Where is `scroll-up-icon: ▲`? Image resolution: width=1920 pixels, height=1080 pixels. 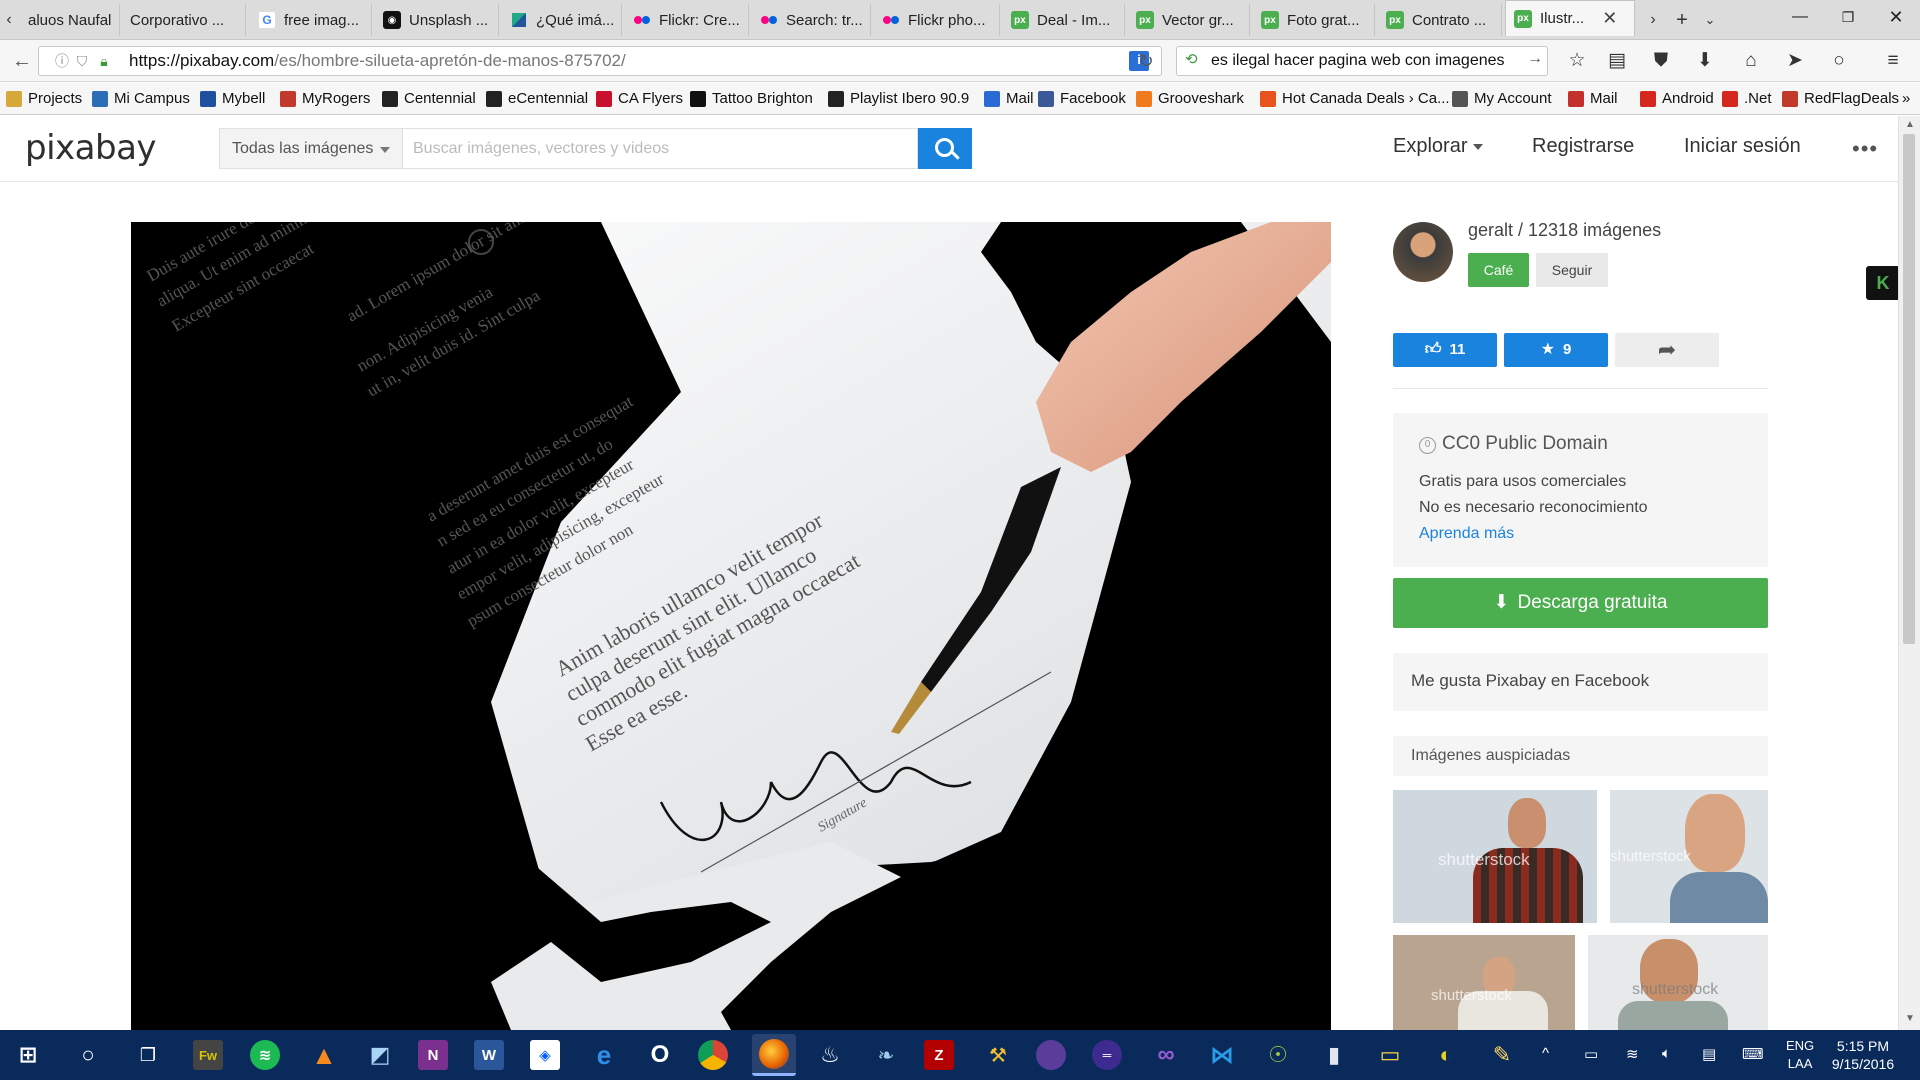 scroll-up-icon: ▲ is located at coordinates (1910, 125).